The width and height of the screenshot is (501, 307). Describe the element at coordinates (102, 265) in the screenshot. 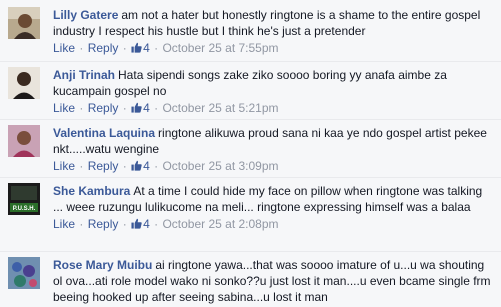

I see `comment-author: Rose Mary Muibu` at that location.